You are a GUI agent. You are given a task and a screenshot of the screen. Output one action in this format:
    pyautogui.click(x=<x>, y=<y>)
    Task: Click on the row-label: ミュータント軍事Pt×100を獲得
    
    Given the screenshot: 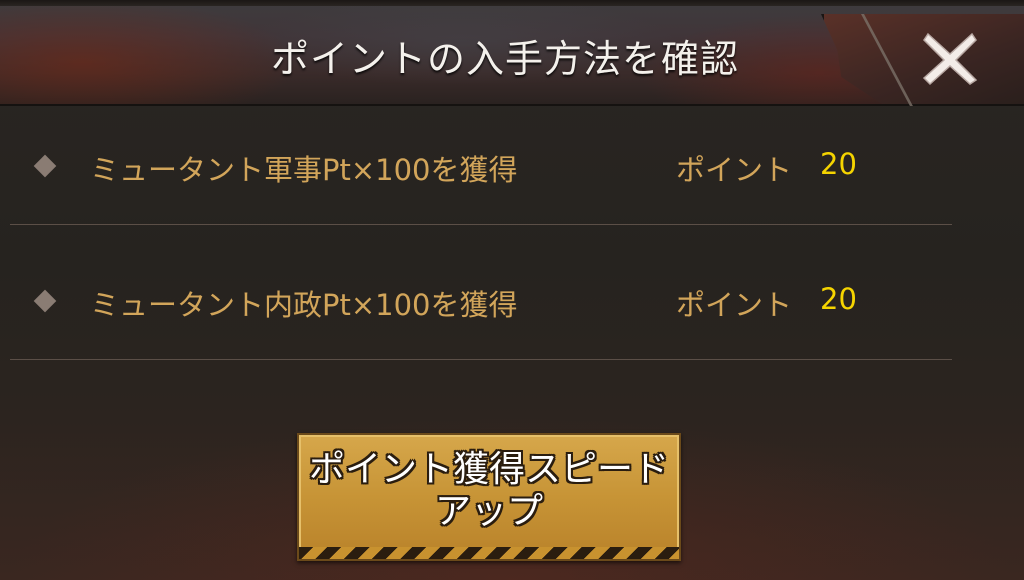 What is the action you would take?
    pyautogui.click(x=304, y=170)
    